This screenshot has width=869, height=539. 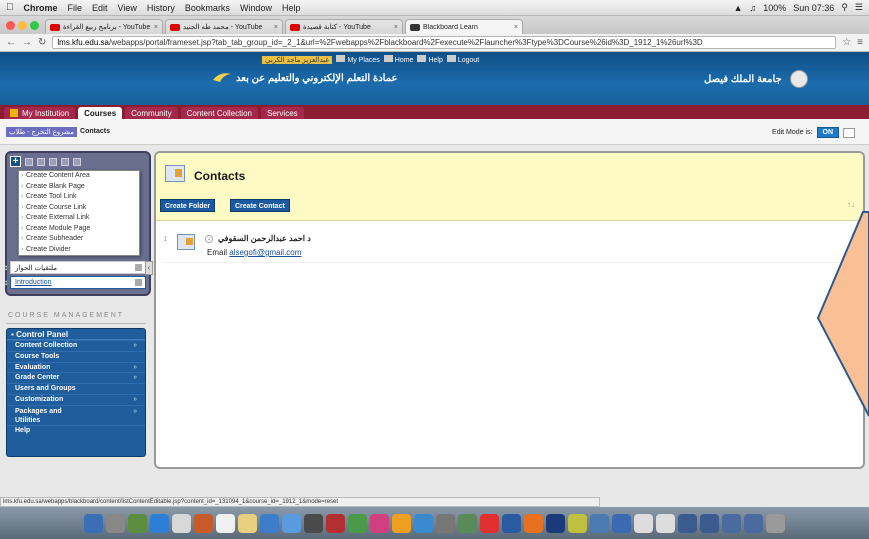 I want to click on bookmark-star-icon: ☆, so click(x=846, y=42).